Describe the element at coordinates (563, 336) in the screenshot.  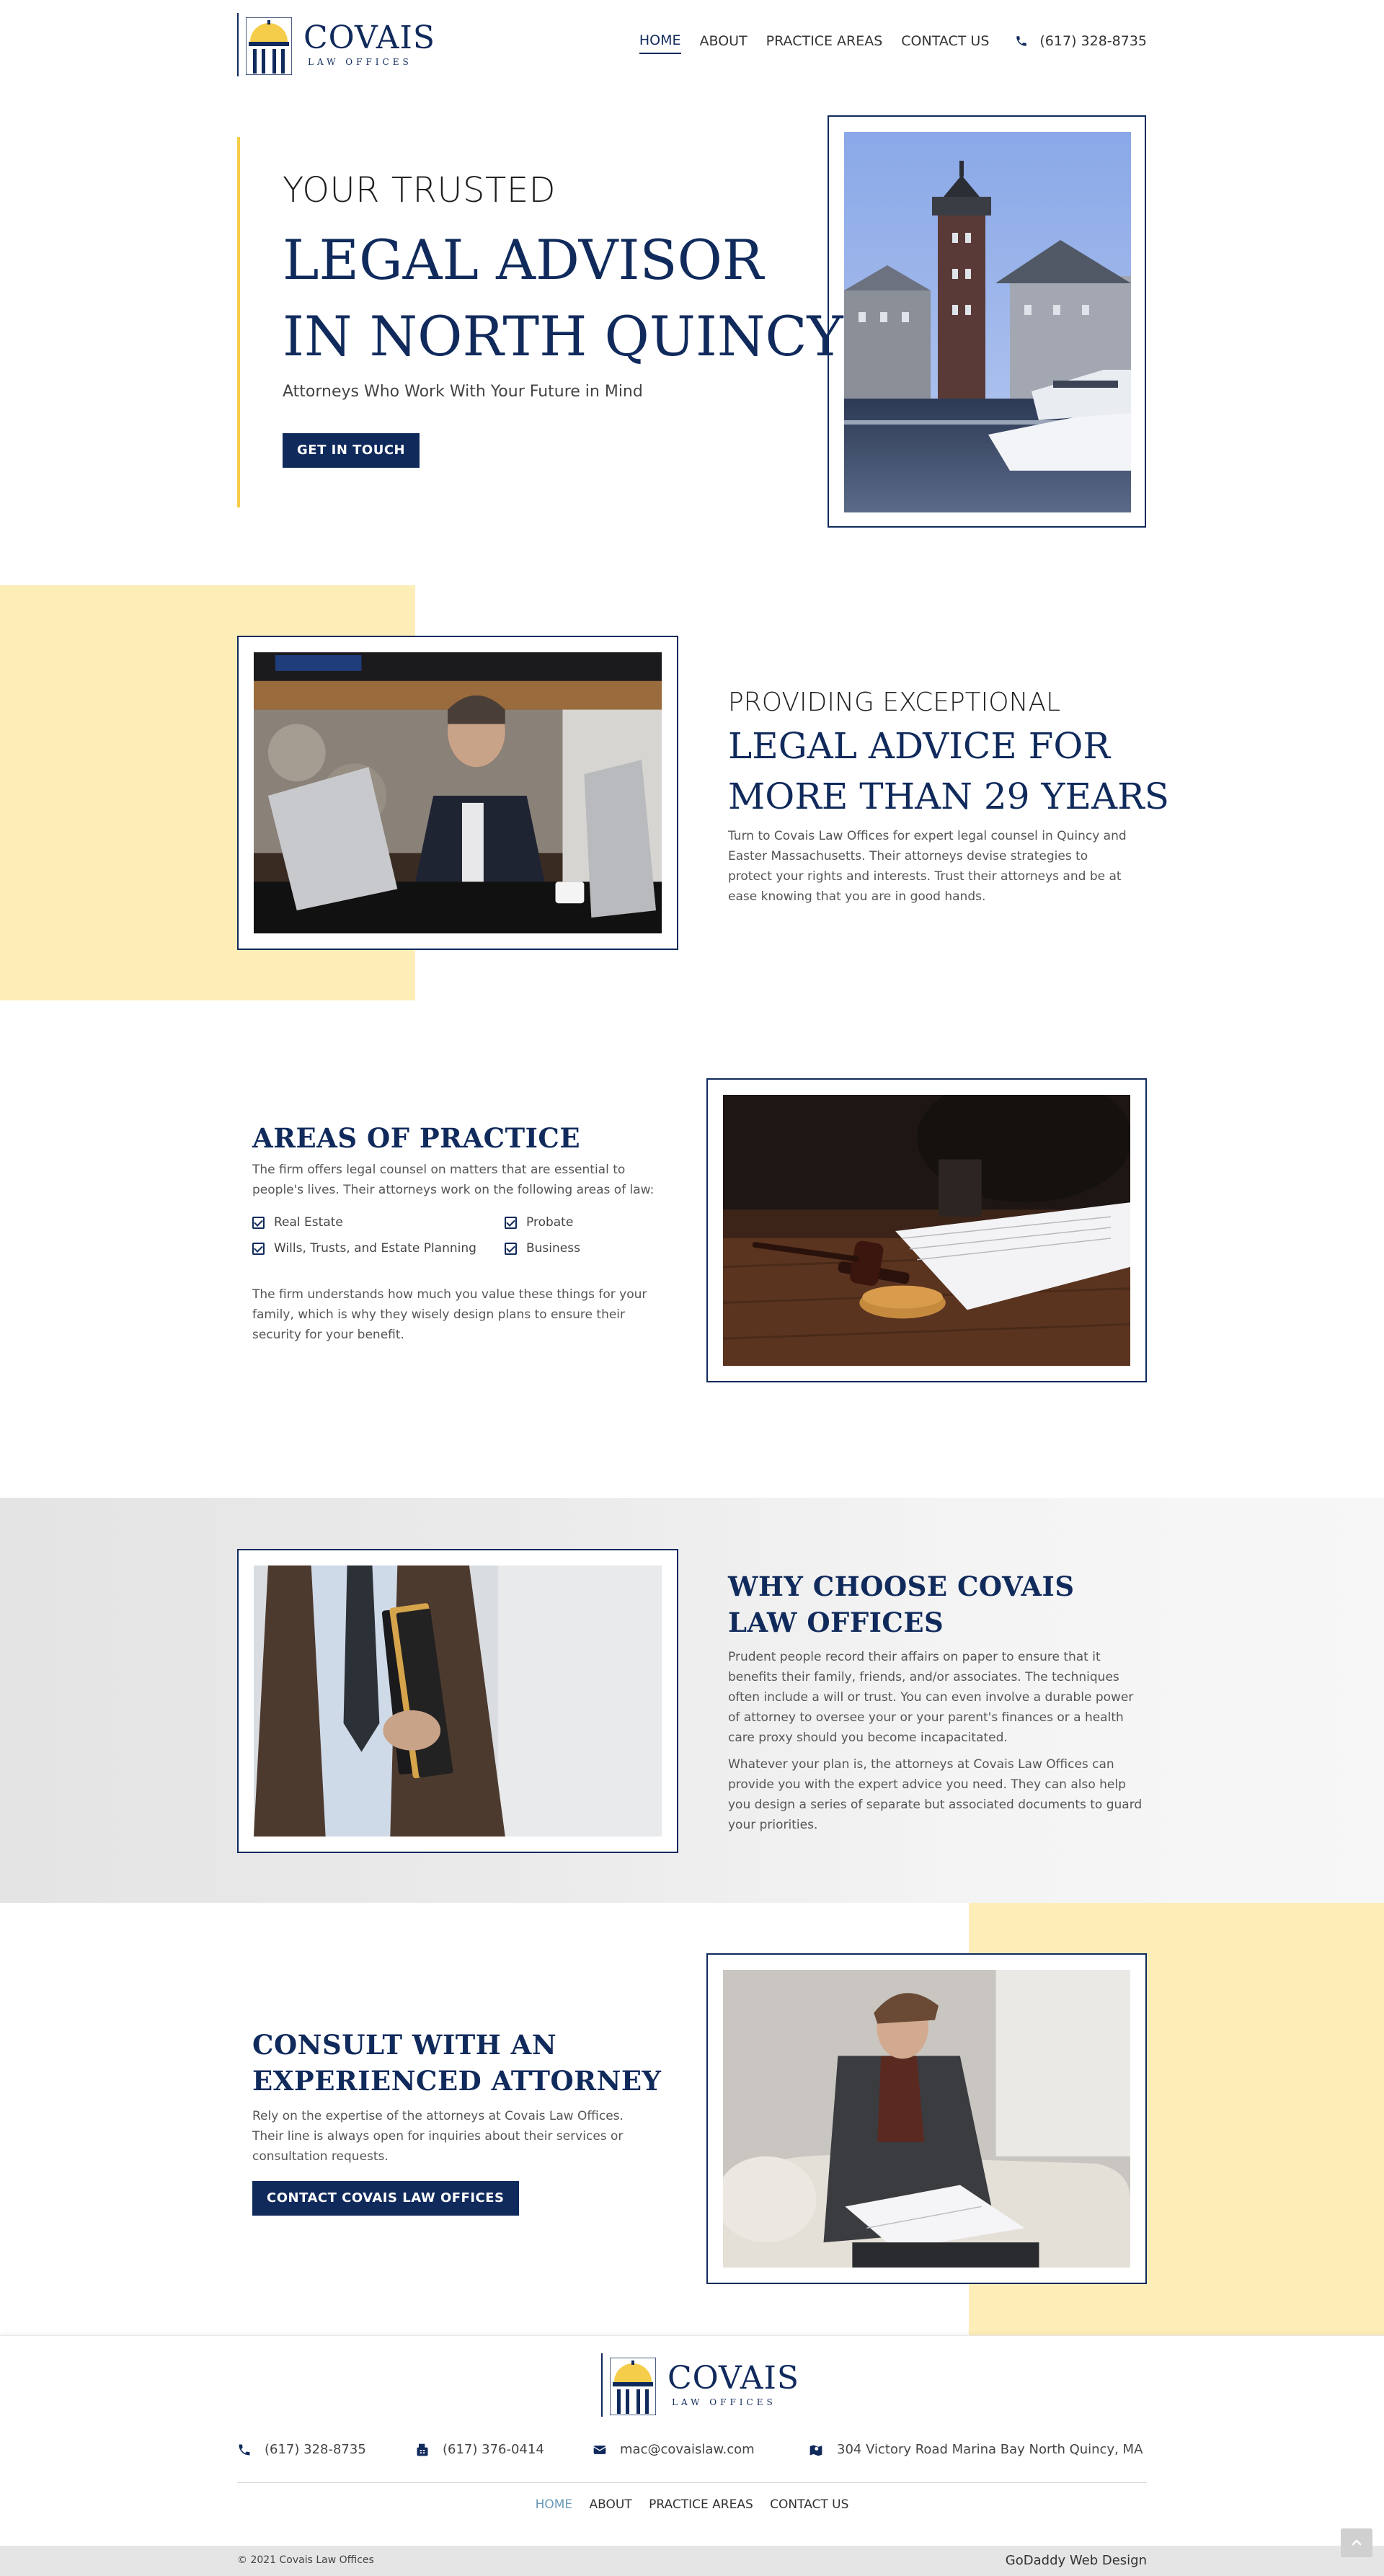
I see `hero-title-line2: IN NORTH QUINCY` at that location.